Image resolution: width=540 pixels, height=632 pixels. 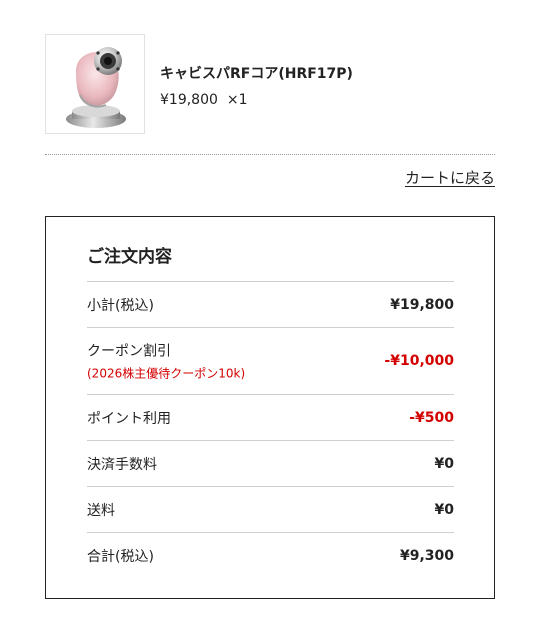 I want to click on dotted-divider, so click(x=270, y=154).